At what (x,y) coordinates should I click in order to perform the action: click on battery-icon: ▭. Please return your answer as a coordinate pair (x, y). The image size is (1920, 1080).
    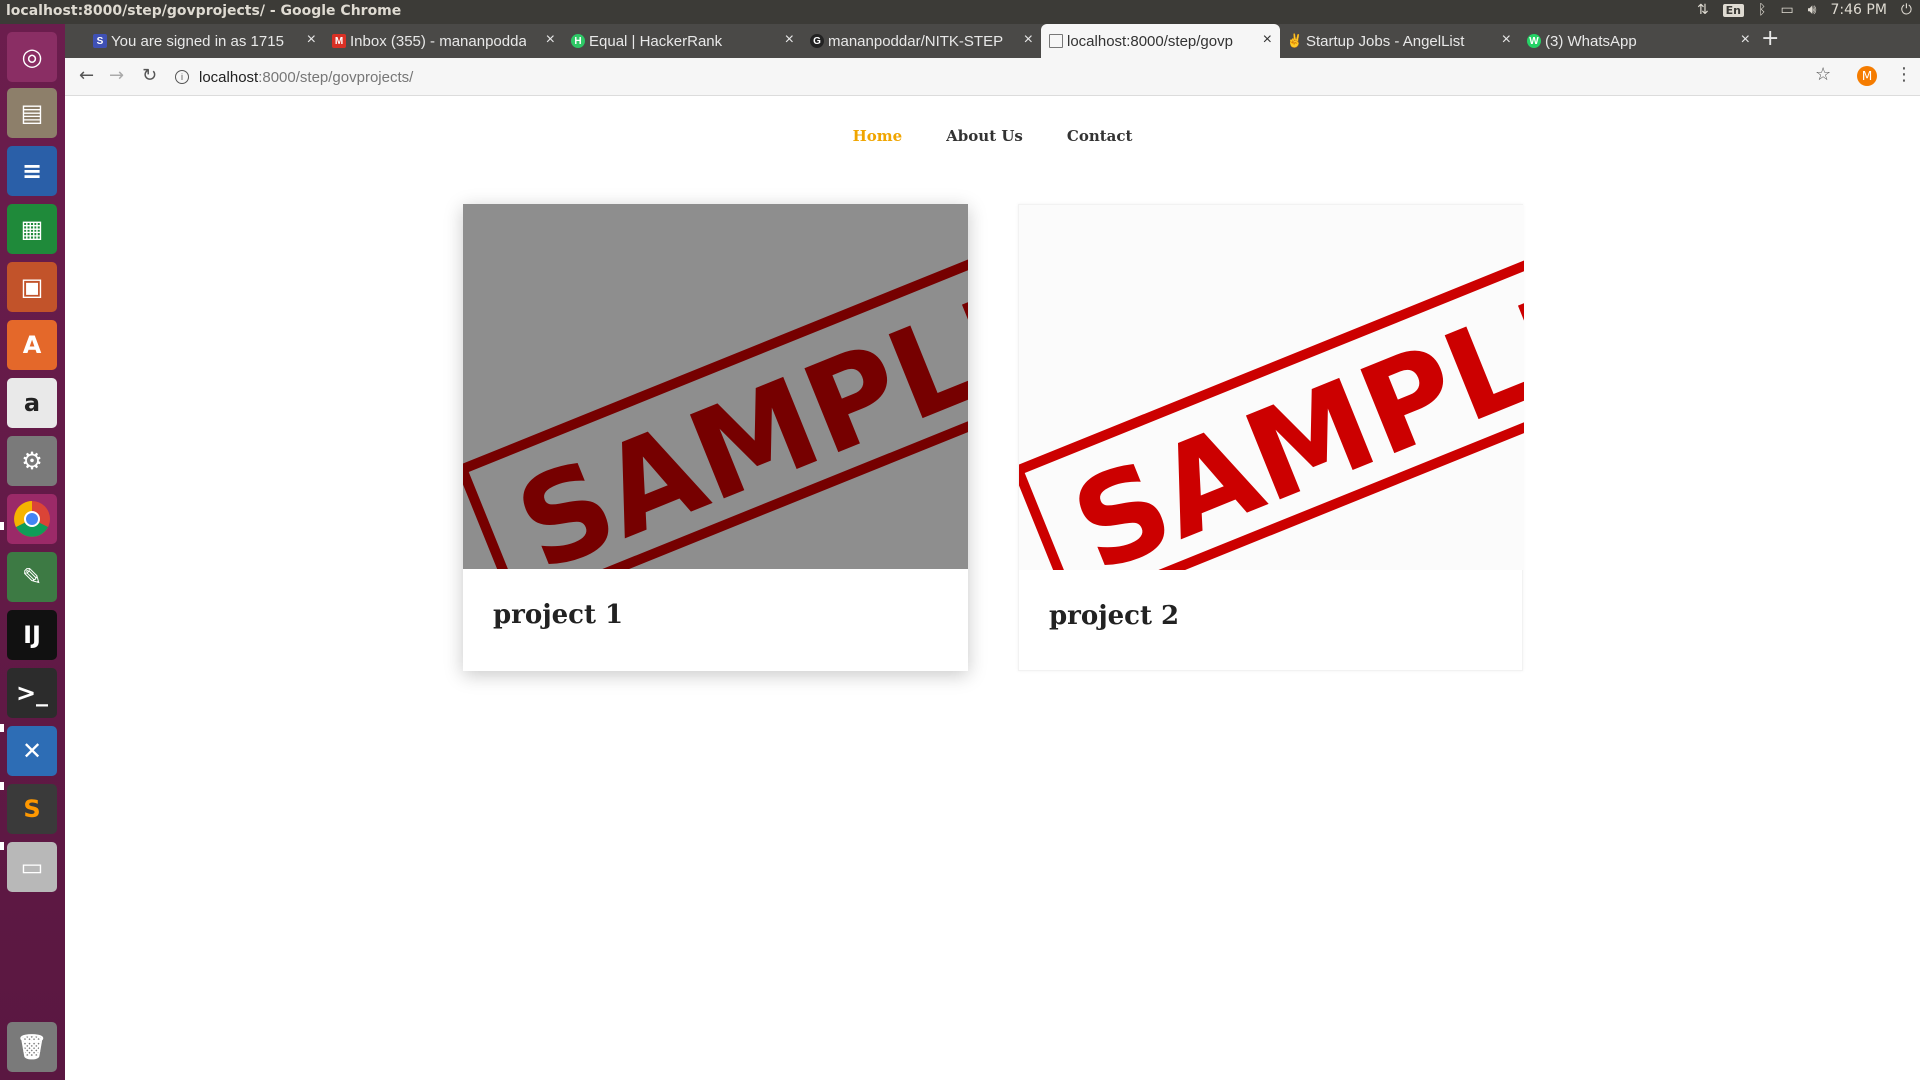
    Looking at the image, I should click on (1786, 10).